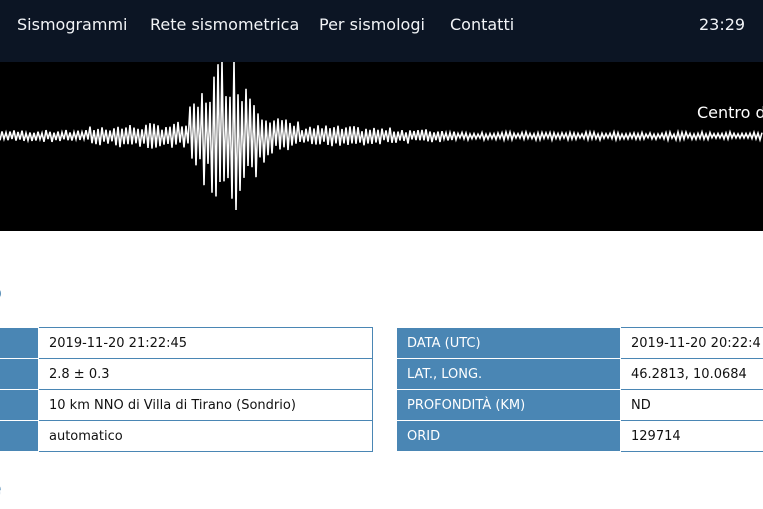  What do you see at coordinates (508, 343) in the screenshot?
I see `row-label: DATA (UTC)` at bounding box center [508, 343].